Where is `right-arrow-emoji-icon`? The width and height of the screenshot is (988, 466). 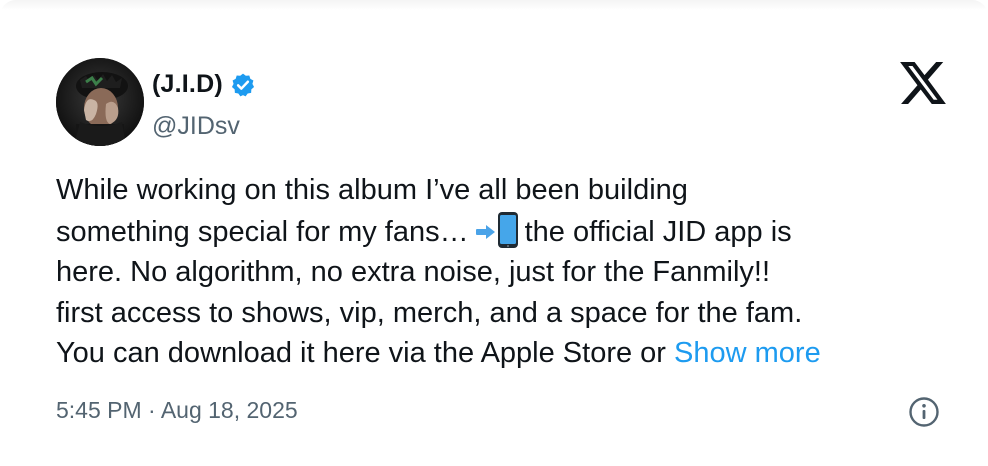 right-arrow-emoji-icon is located at coordinates (486, 226).